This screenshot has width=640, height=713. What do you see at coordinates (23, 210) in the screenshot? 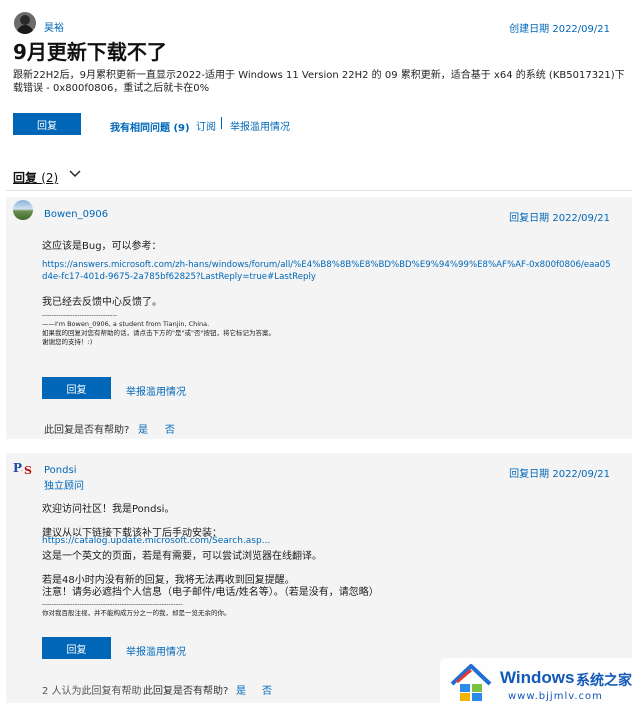
I see `reply1-avatar` at bounding box center [23, 210].